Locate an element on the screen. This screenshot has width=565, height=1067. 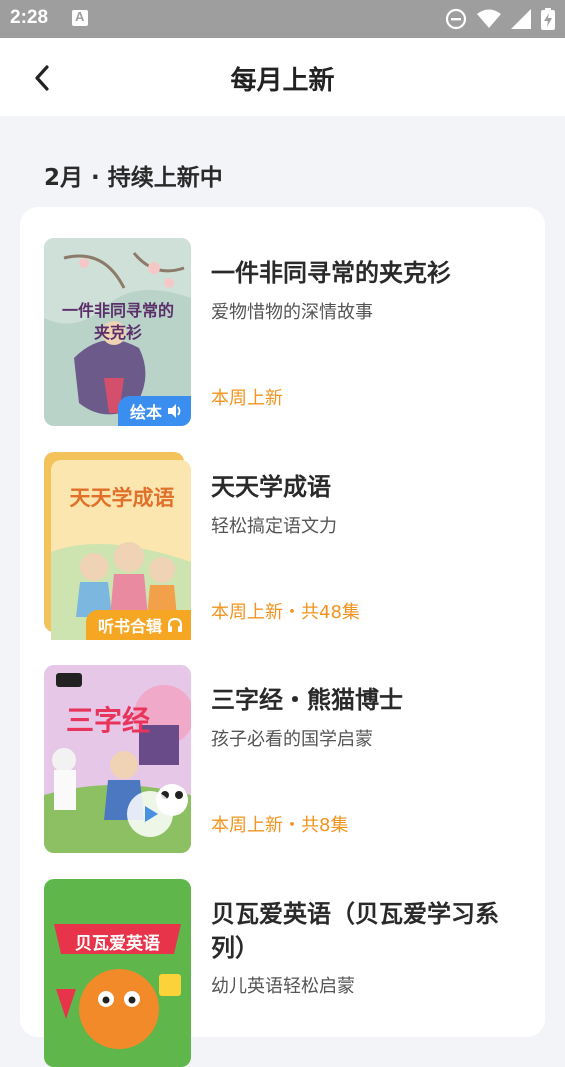
header: 每月上新 is located at coordinates (282, 77).